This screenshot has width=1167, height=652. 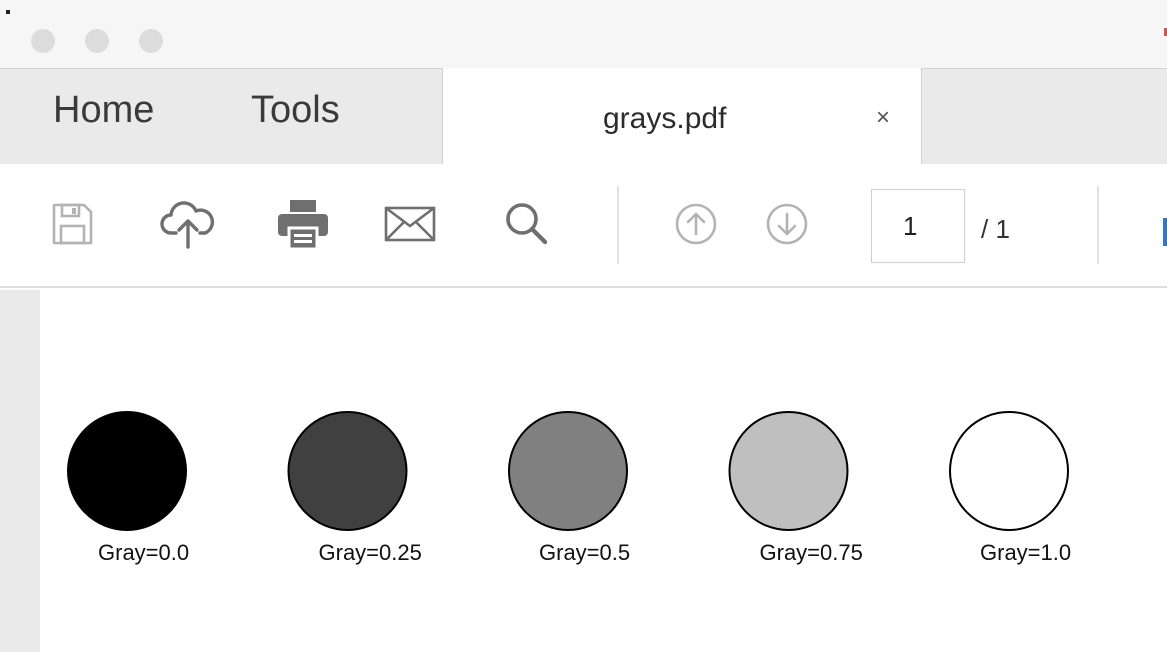 I want to click on window-minimize-button, so click(x=97, y=41).